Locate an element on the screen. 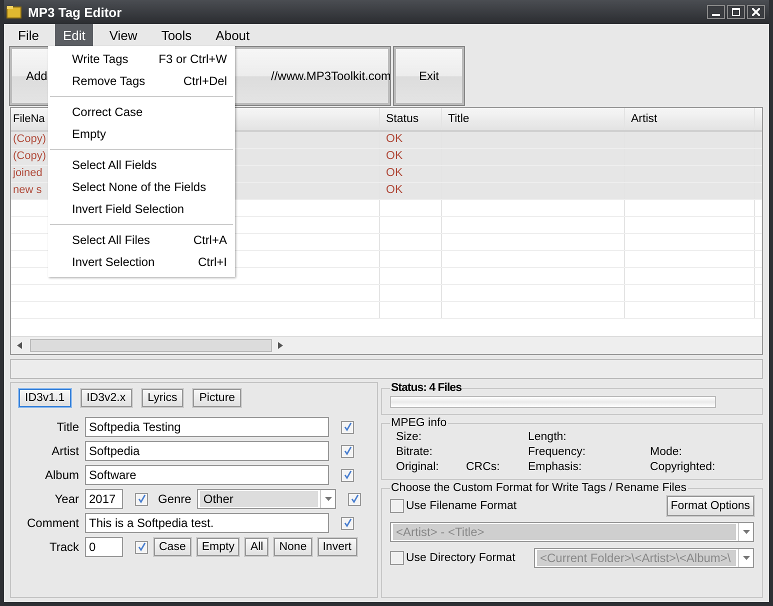  group-title: Choose the Custom Format for Write Tags / Rename Files is located at coordinates (539, 488).